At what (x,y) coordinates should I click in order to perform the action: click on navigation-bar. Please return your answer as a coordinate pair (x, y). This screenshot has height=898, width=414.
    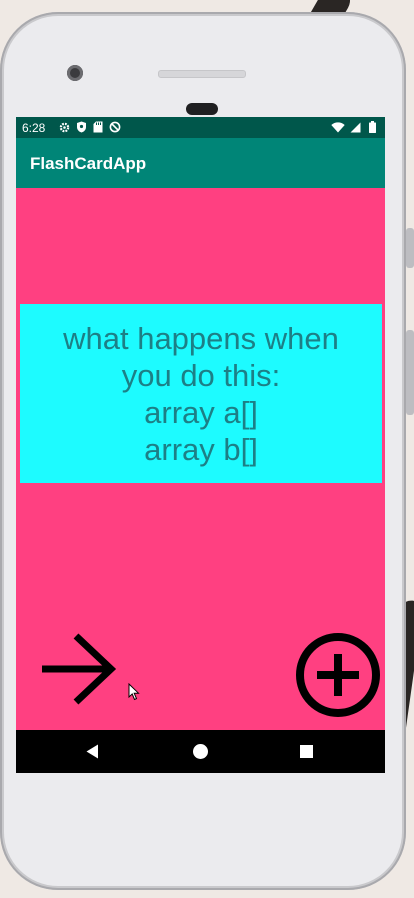
    Looking at the image, I should click on (200, 751).